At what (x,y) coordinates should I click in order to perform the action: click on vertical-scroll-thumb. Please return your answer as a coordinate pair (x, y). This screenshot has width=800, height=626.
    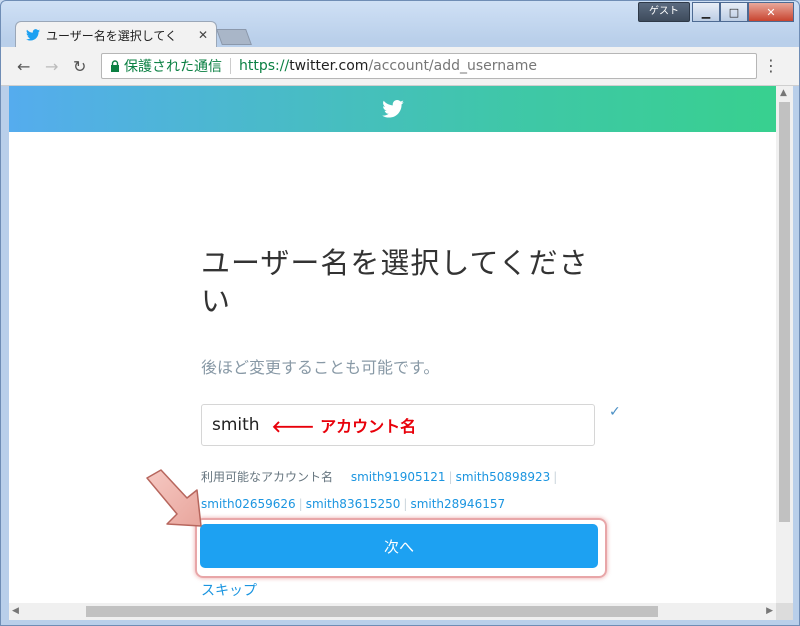
    Looking at the image, I should click on (784, 312).